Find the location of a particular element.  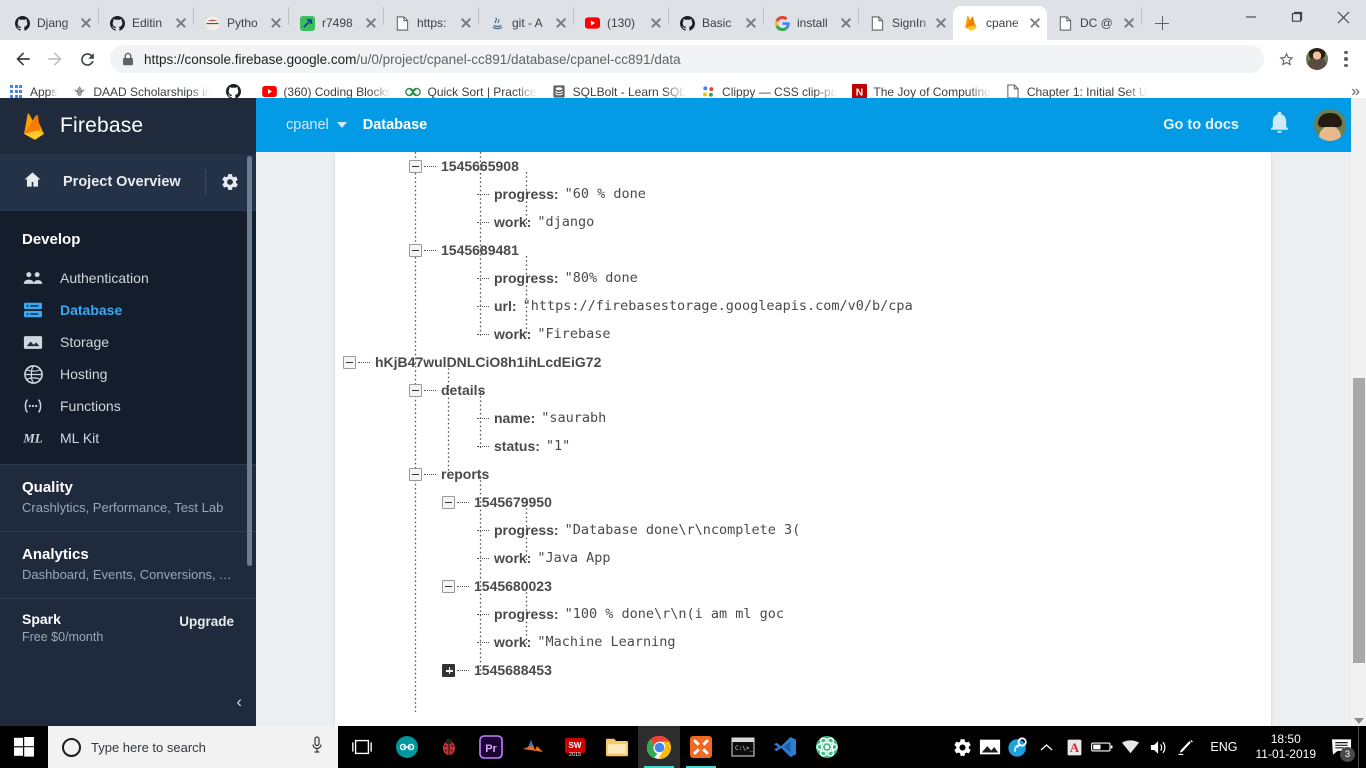

bookmark-star-icon is located at coordinates (1286, 59).